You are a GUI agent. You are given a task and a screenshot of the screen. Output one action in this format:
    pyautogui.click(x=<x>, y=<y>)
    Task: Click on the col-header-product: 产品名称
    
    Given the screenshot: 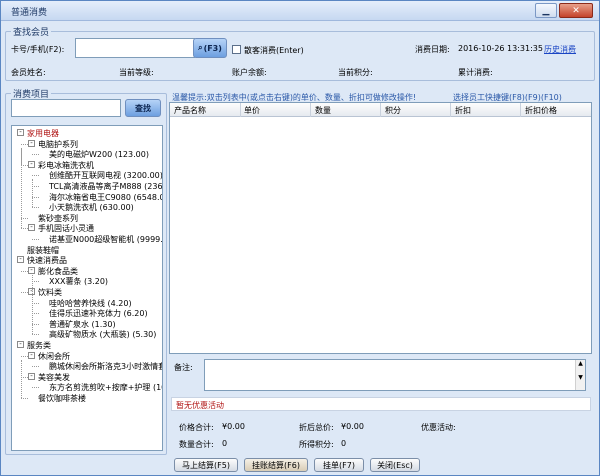 What is the action you would take?
    pyautogui.click(x=190, y=110)
    